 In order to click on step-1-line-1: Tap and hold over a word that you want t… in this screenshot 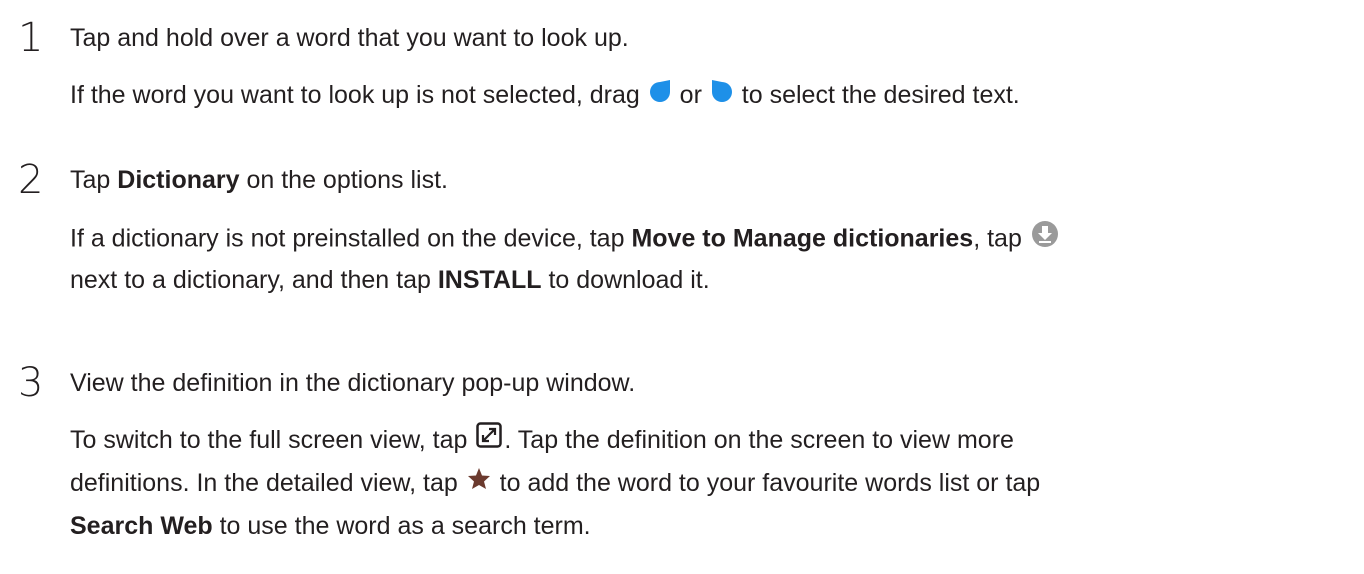, I will do `click(349, 38)`.